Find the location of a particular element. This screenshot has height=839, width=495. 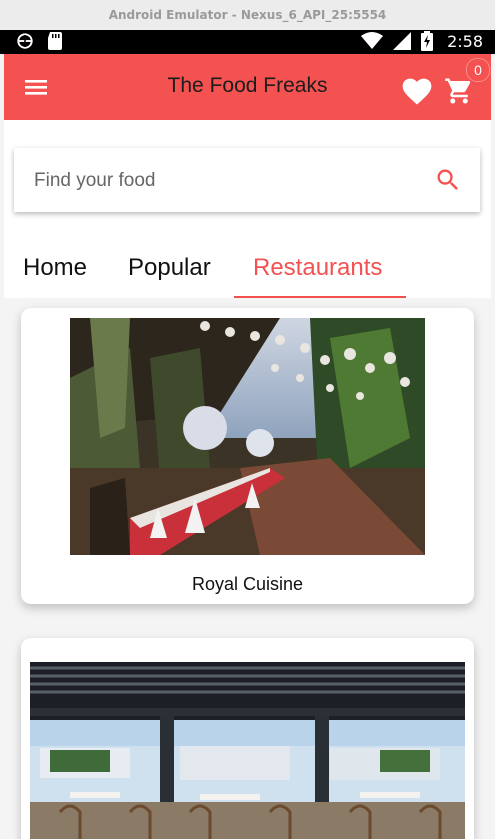

sd-card-icon is located at coordinates (55, 41).